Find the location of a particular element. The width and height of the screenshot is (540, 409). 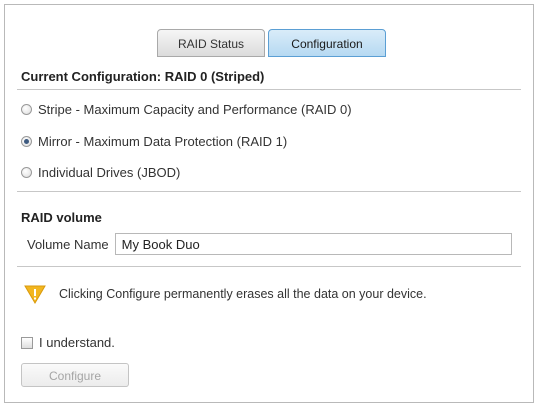

volume-name-label: Volume Name is located at coordinates (68, 244).